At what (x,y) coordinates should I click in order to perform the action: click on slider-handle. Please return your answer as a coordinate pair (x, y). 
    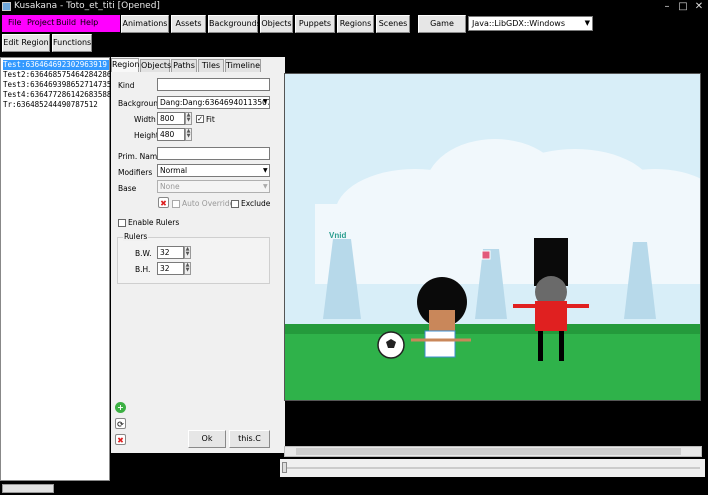
    Looking at the image, I should click on (284, 467).